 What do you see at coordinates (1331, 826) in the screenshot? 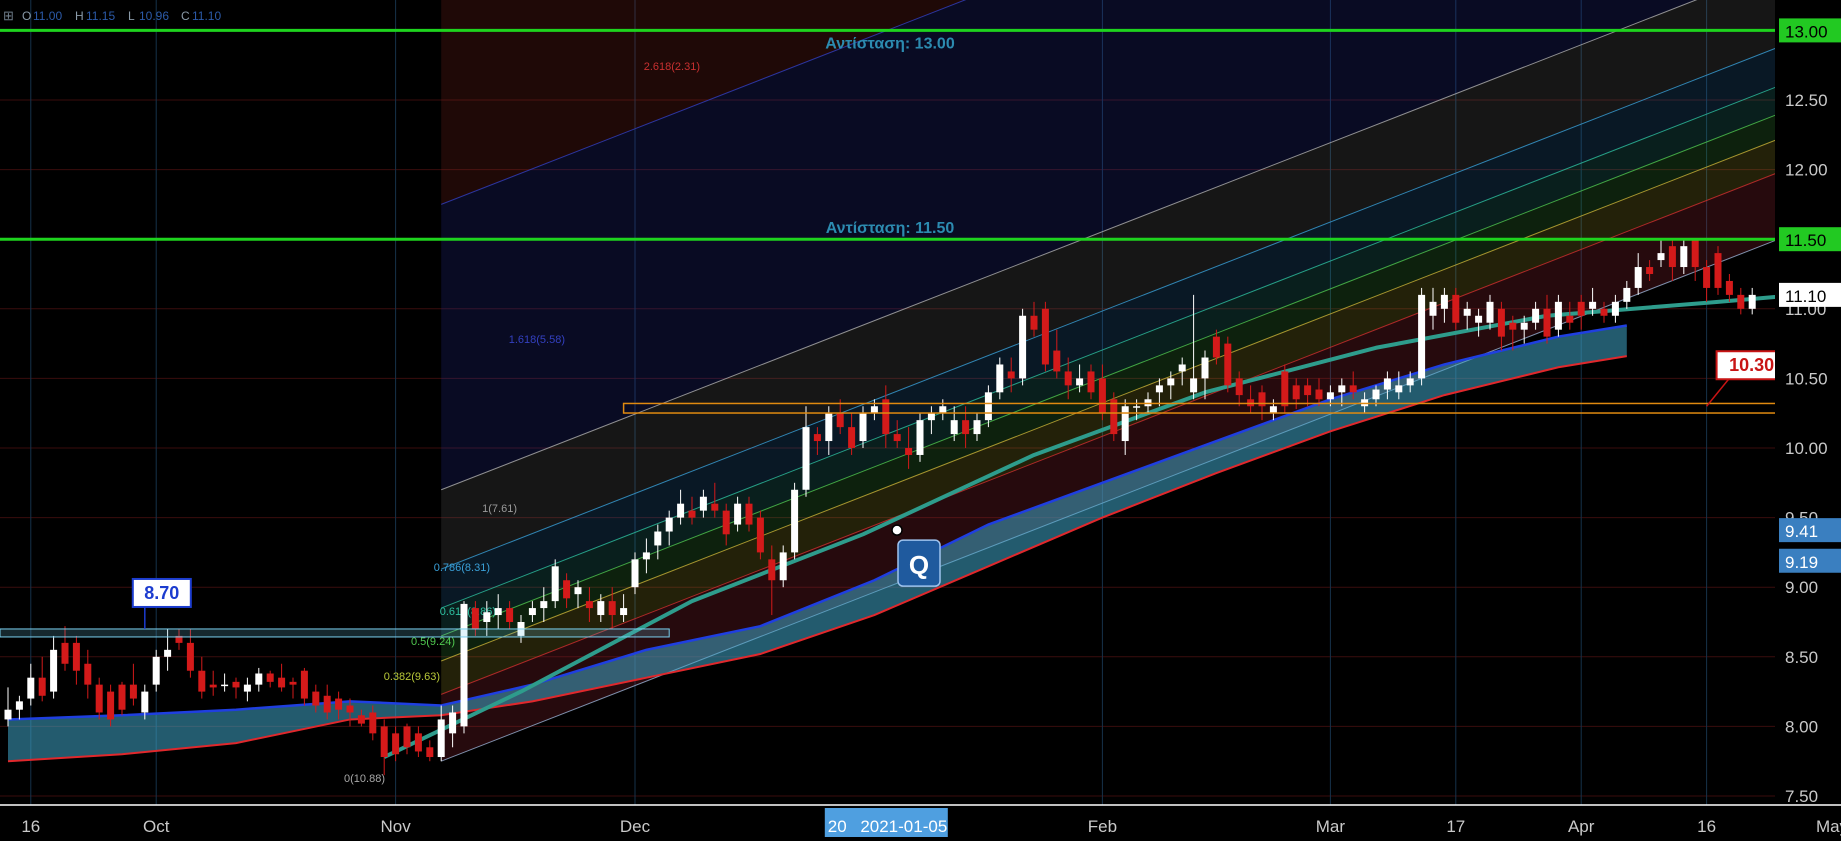
I see `x-tick-label: Mar` at bounding box center [1331, 826].